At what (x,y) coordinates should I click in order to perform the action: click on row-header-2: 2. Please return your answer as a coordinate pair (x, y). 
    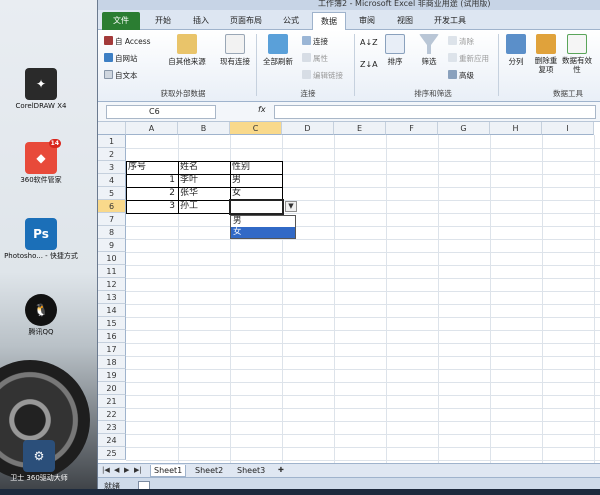
    Looking at the image, I should click on (112, 154).